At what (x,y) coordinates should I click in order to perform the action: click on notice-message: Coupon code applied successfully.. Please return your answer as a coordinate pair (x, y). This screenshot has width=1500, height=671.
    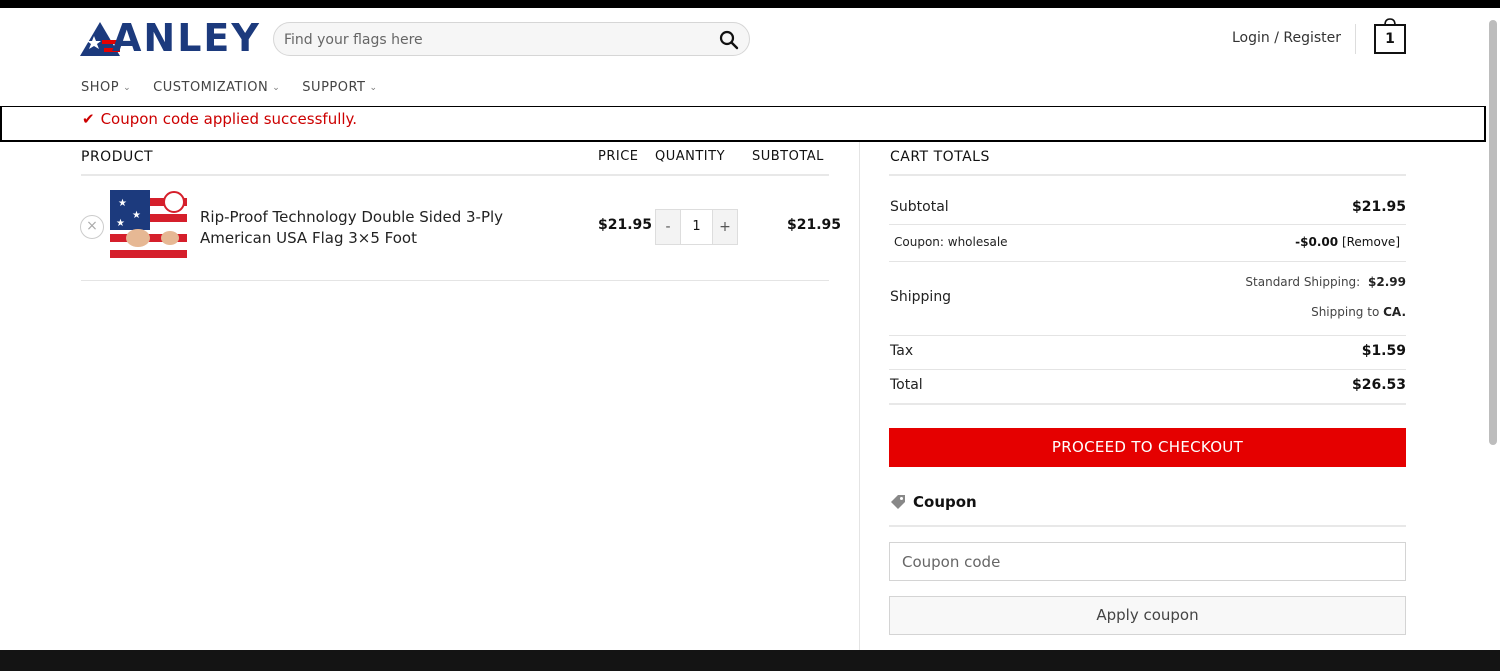
    Looking at the image, I should click on (229, 119).